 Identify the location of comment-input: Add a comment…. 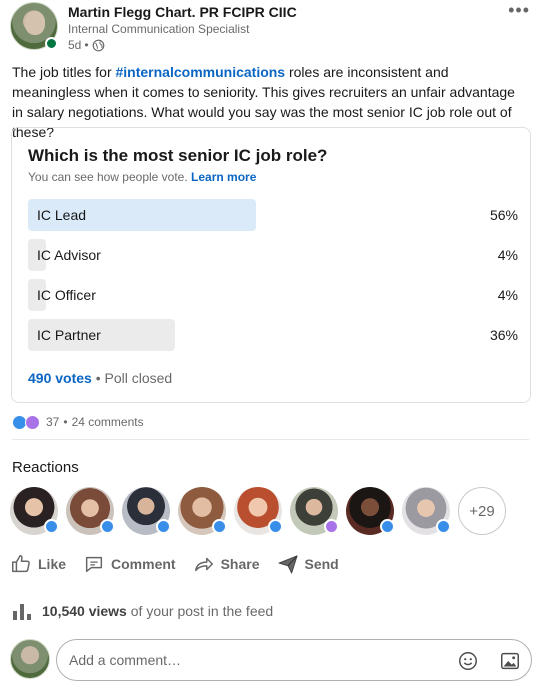
(294, 660).